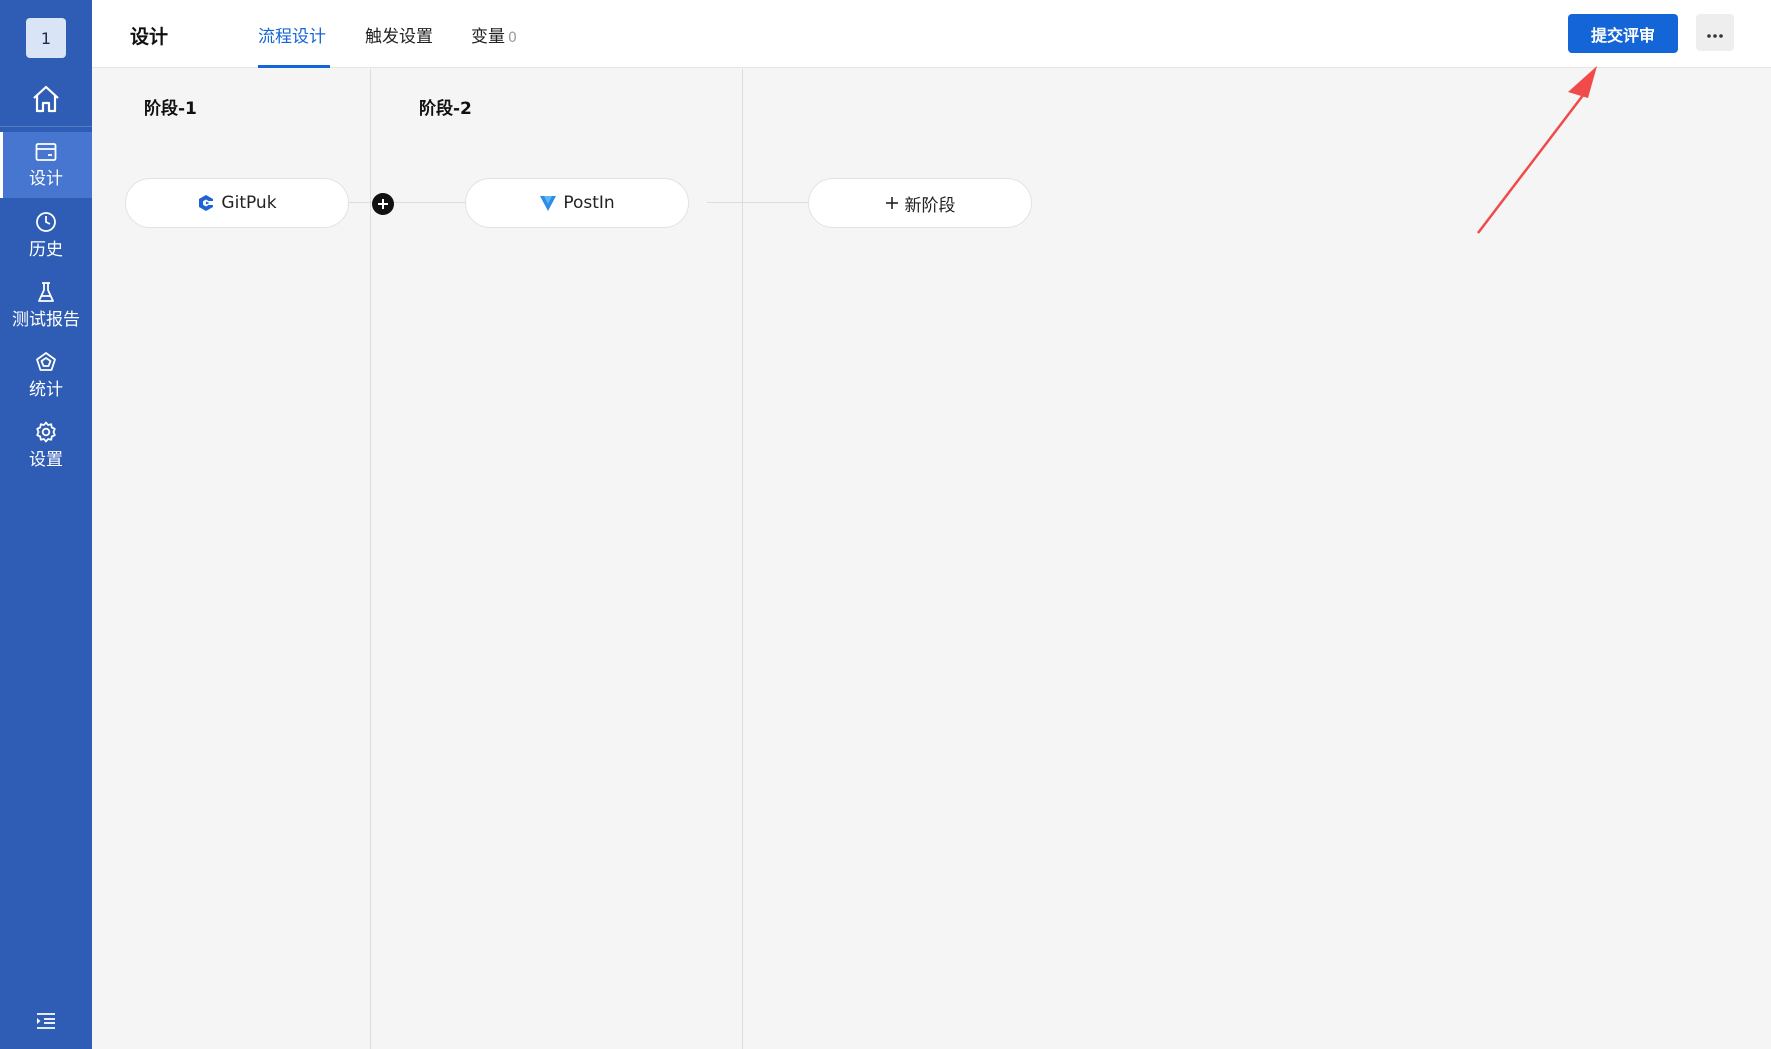 The width and height of the screenshot is (1771, 1049). I want to click on tab-label: 变量, so click(488, 37).